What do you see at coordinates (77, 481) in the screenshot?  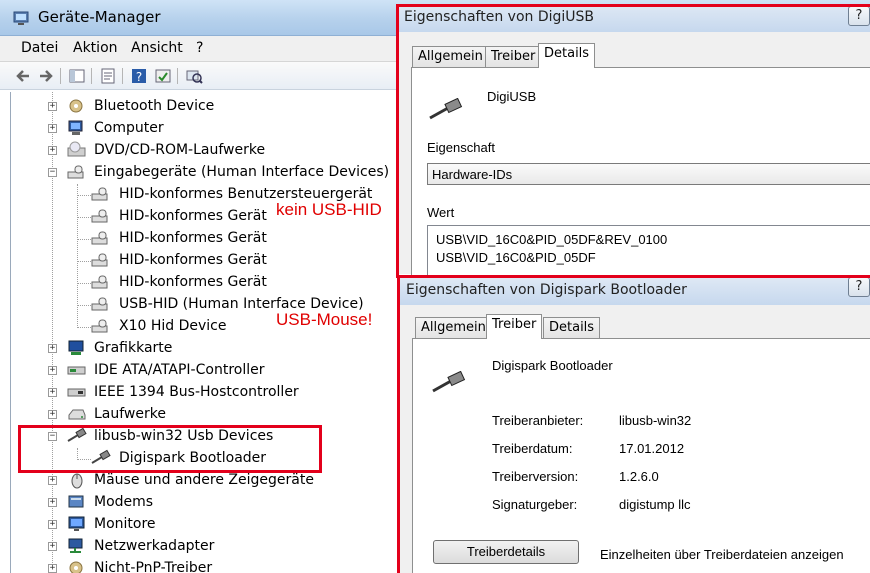 I see `mouse-icon` at bounding box center [77, 481].